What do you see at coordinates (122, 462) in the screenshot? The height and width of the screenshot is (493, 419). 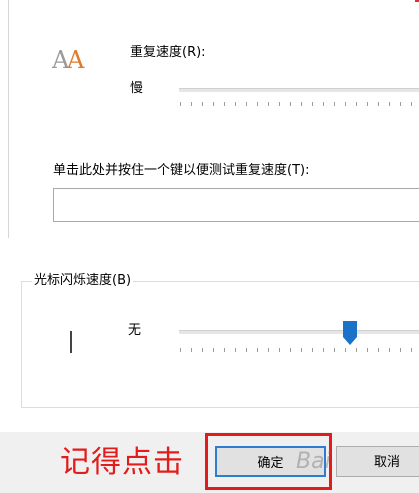 I see `remember-click-annotation: 记得点击` at bounding box center [122, 462].